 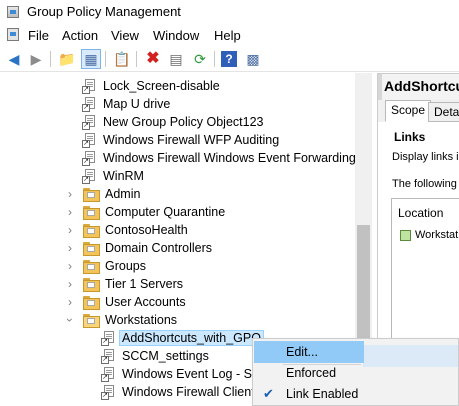 What do you see at coordinates (14, 59) in the screenshot?
I see `back-arrow-icon: ◀` at bounding box center [14, 59].